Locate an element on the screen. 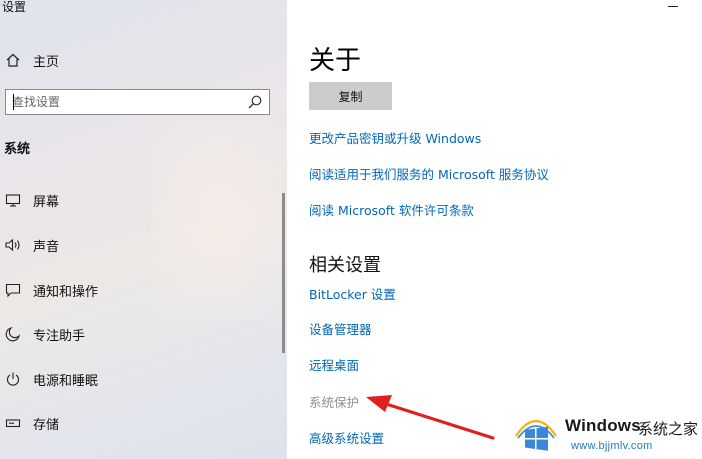  annotation-arrow is located at coordinates (430, 417).